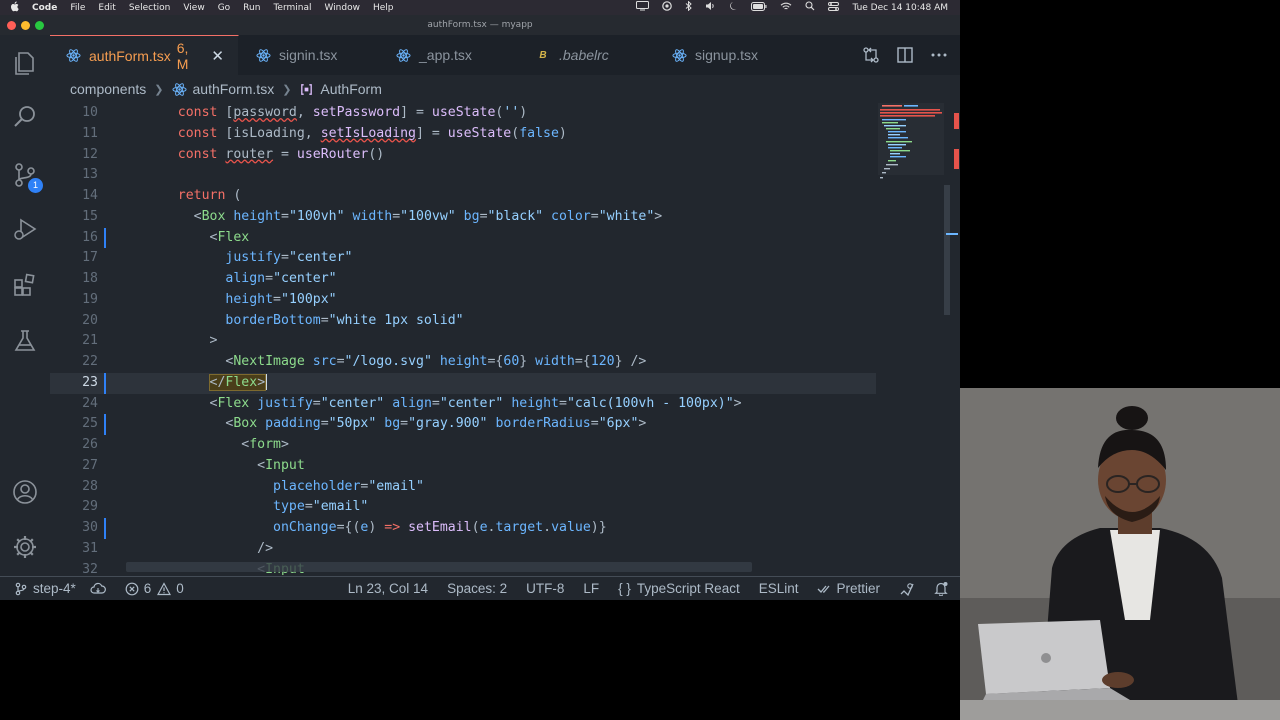 Image resolution: width=1280 pixels, height=720 pixels. Describe the element at coordinates (251, 8) in the screenshot. I see `menu-run: Run` at that location.